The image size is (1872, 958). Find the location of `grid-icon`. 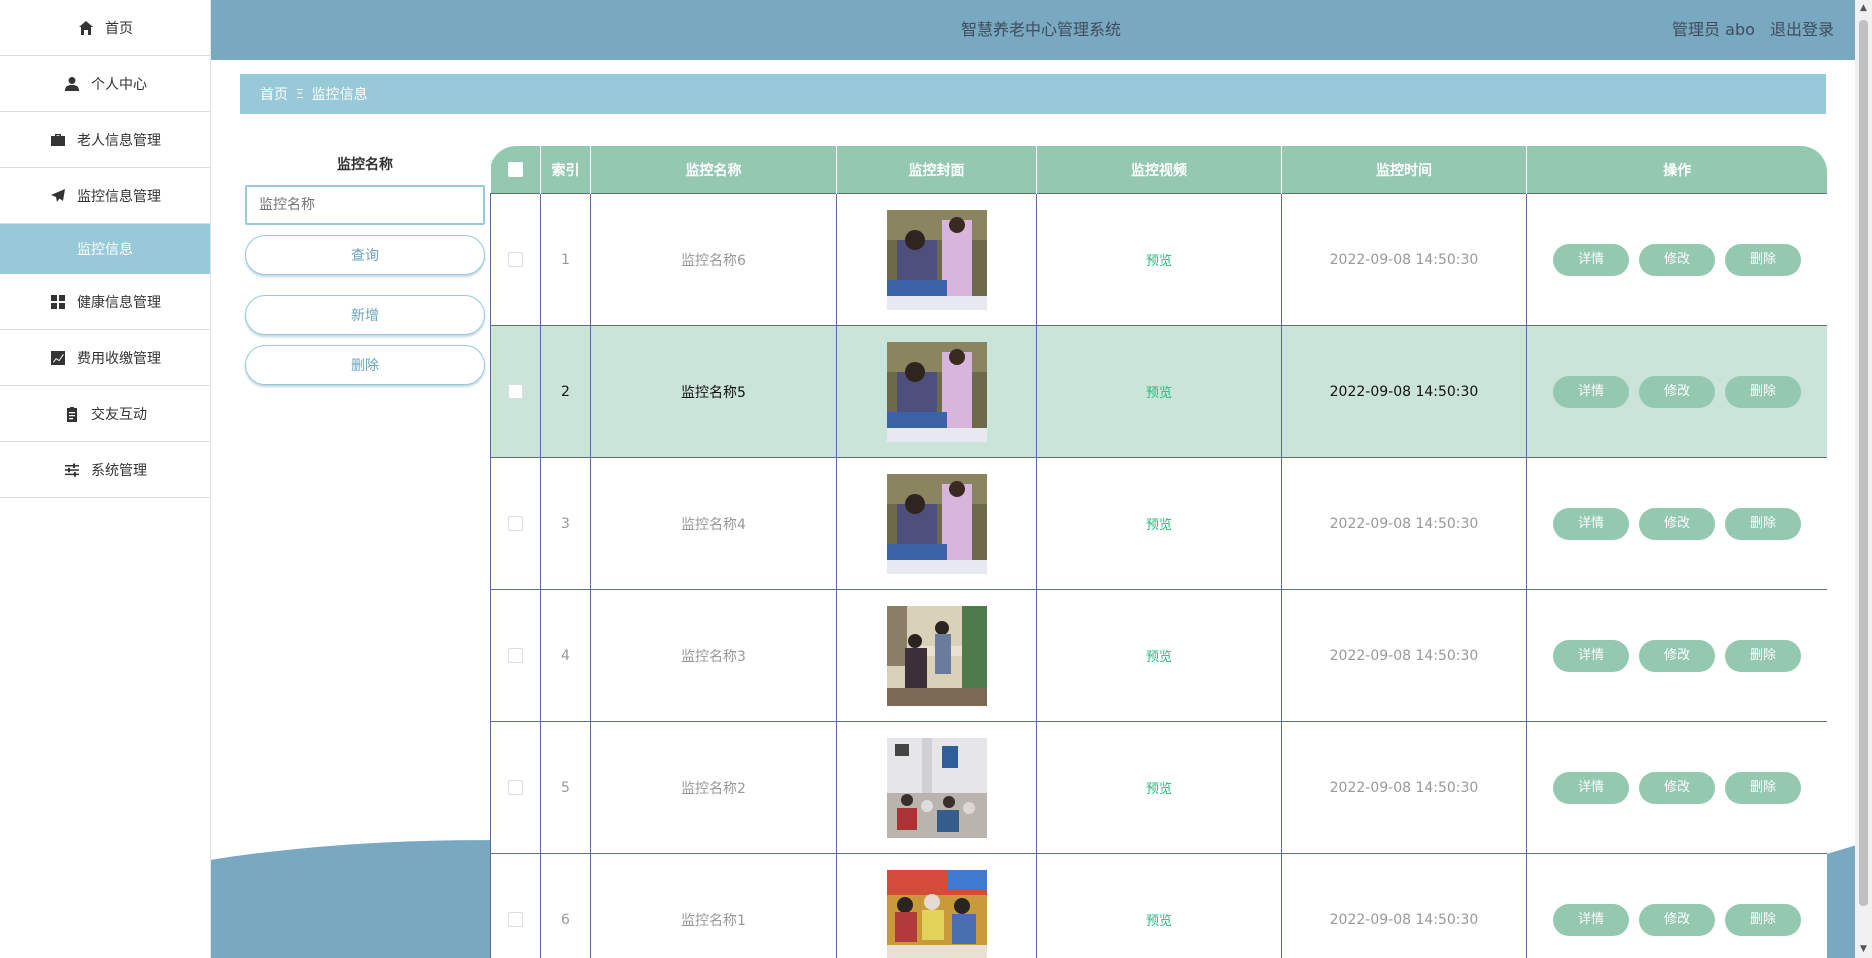

grid-icon is located at coordinates (58, 302).